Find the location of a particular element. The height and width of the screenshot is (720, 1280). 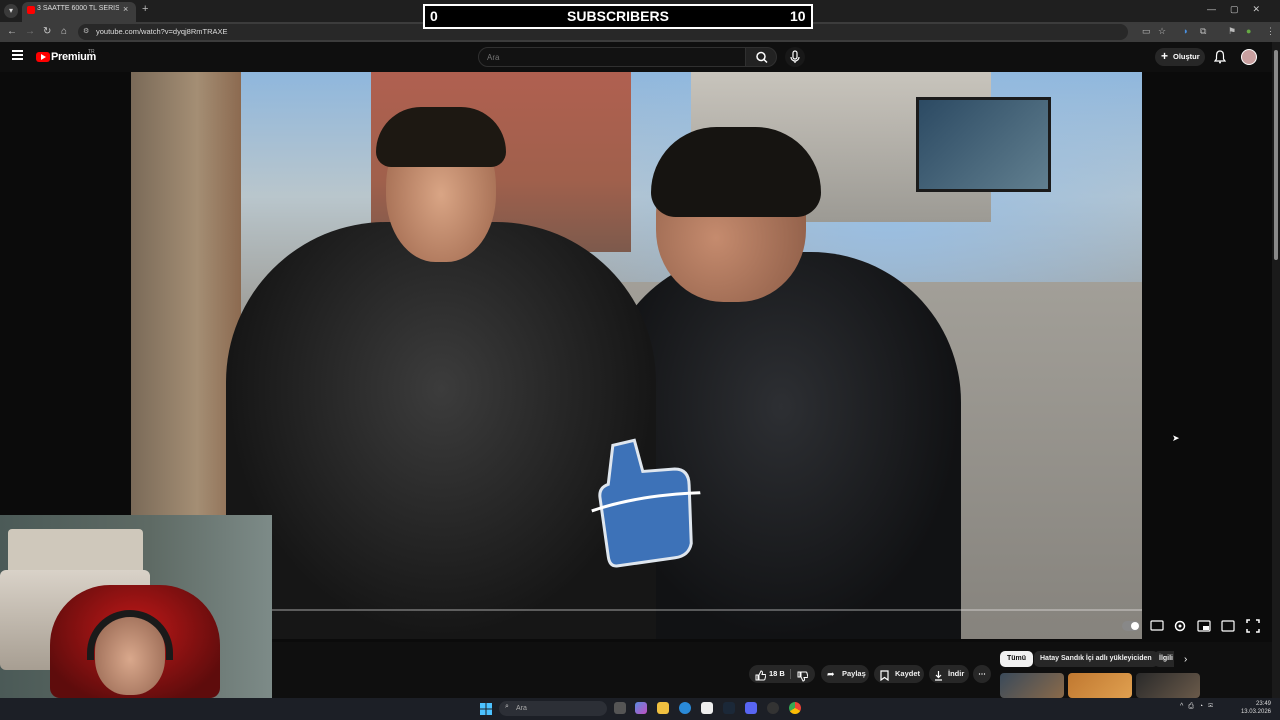

taskbar-clock: 23:49 13.03.2026 is located at coordinates (1255, 708).